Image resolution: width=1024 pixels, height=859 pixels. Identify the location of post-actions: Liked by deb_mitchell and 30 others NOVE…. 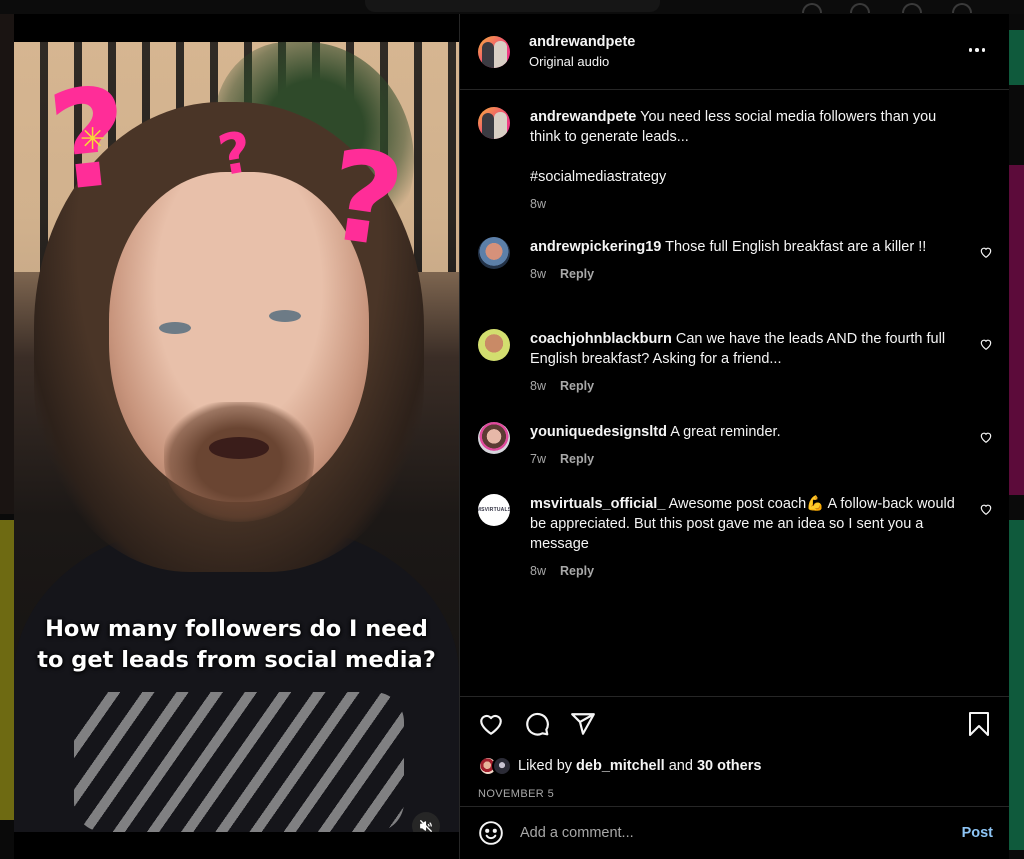
(734, 751).